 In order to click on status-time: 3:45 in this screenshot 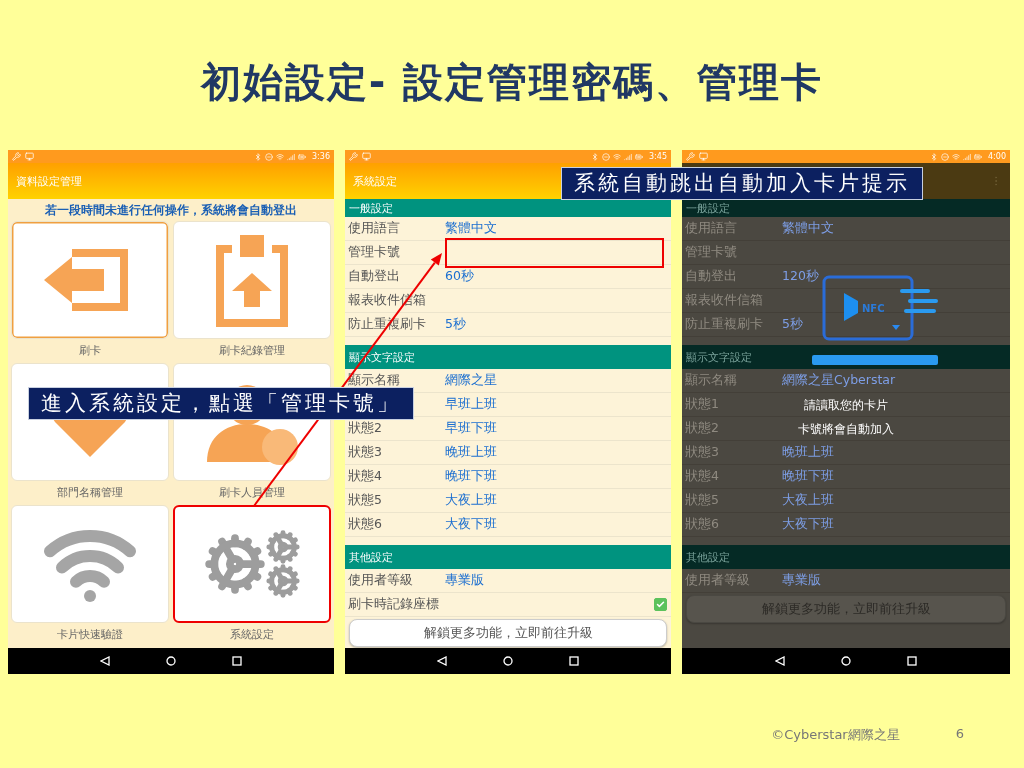, I will do `click(658, 156)`.